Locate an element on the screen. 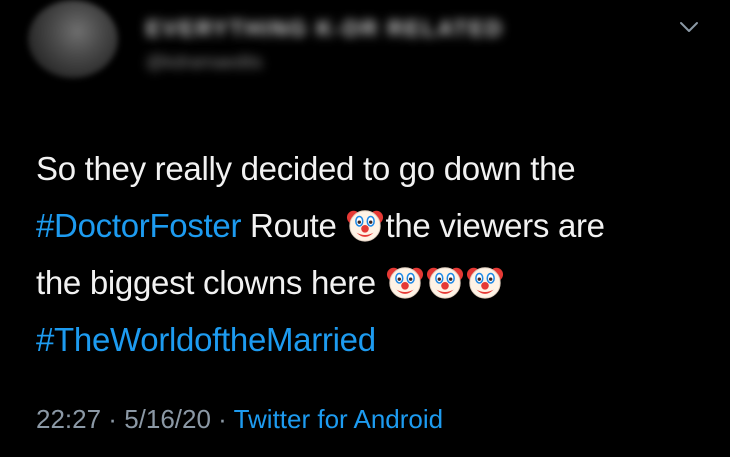  tweet-text-segment: So they really decided to go down the is located at coordinates (306, 168).